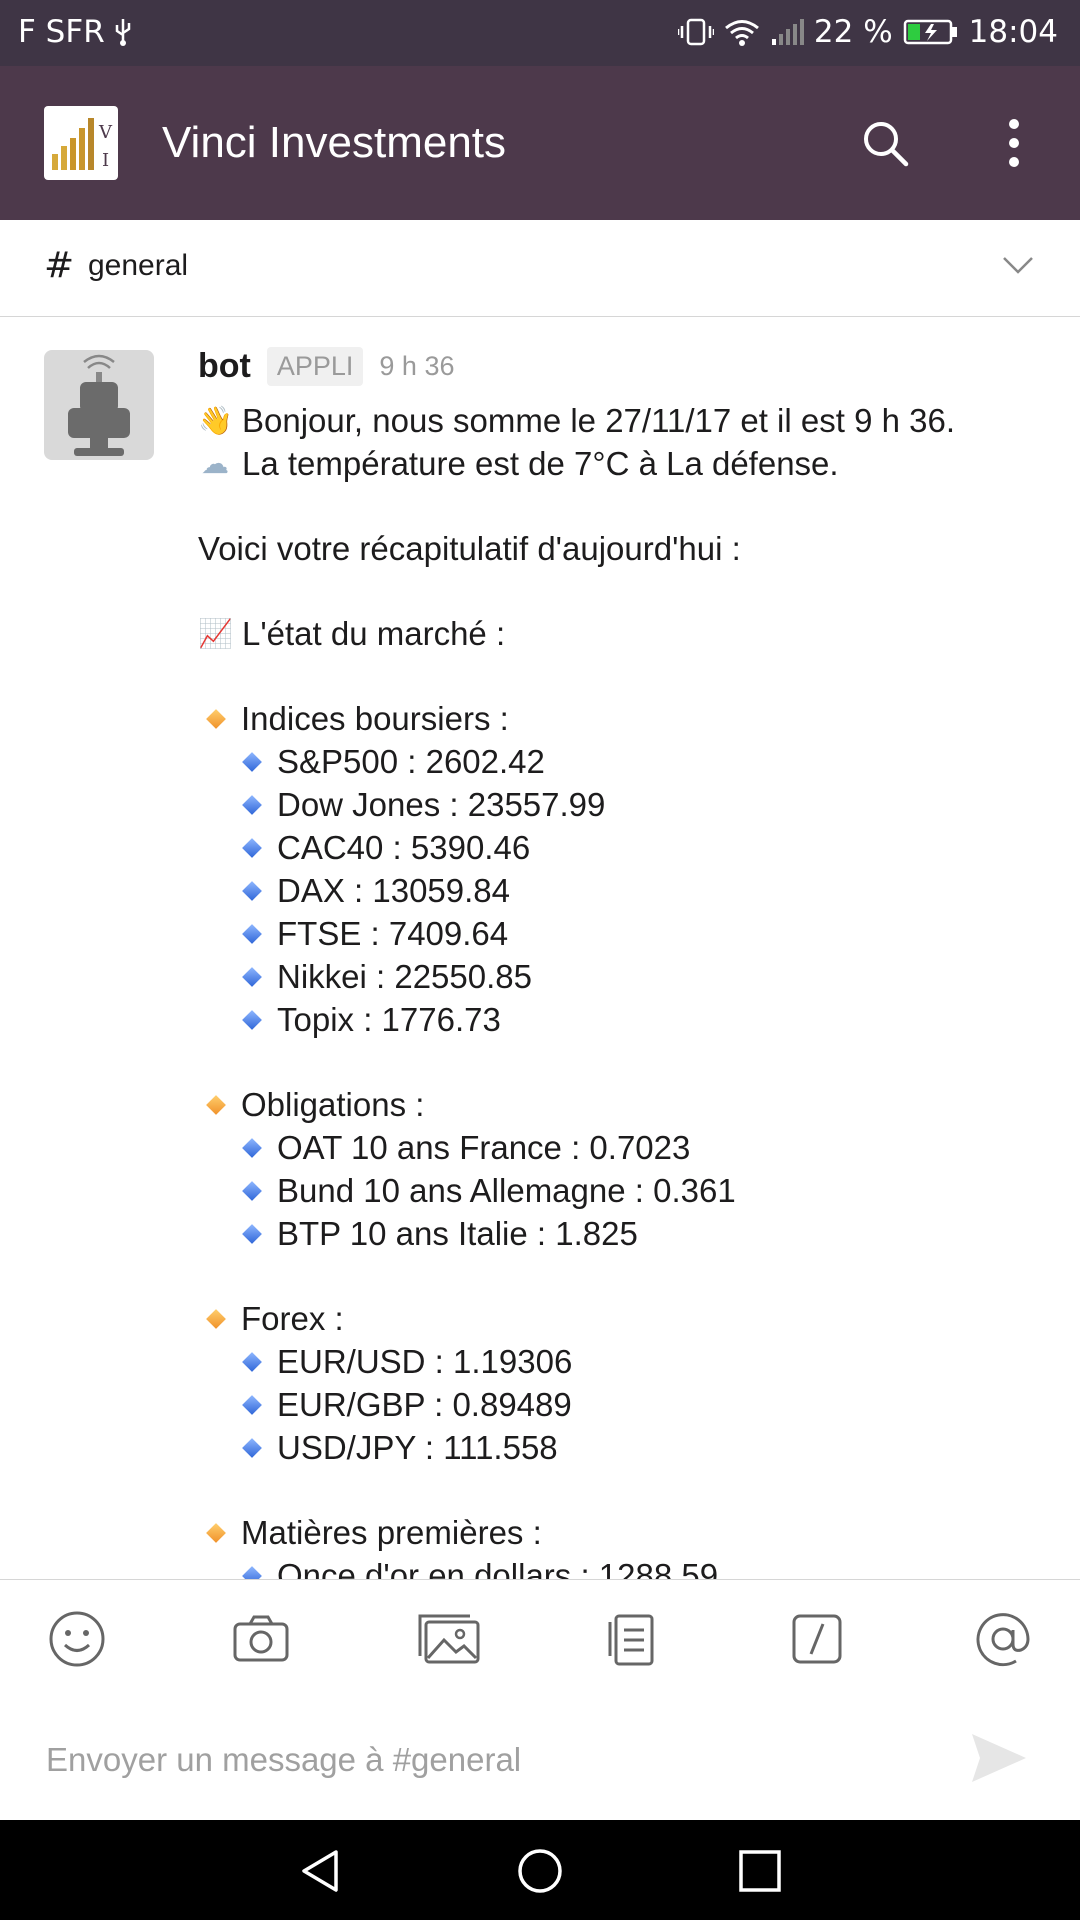 This screenshot has width=1080, height=1920. What do you see at coordinates (457, 1233) in the screenshot?
I see `item-text: BTP 10 ans Italie : 1.825` at bounding box center [457, 1233].